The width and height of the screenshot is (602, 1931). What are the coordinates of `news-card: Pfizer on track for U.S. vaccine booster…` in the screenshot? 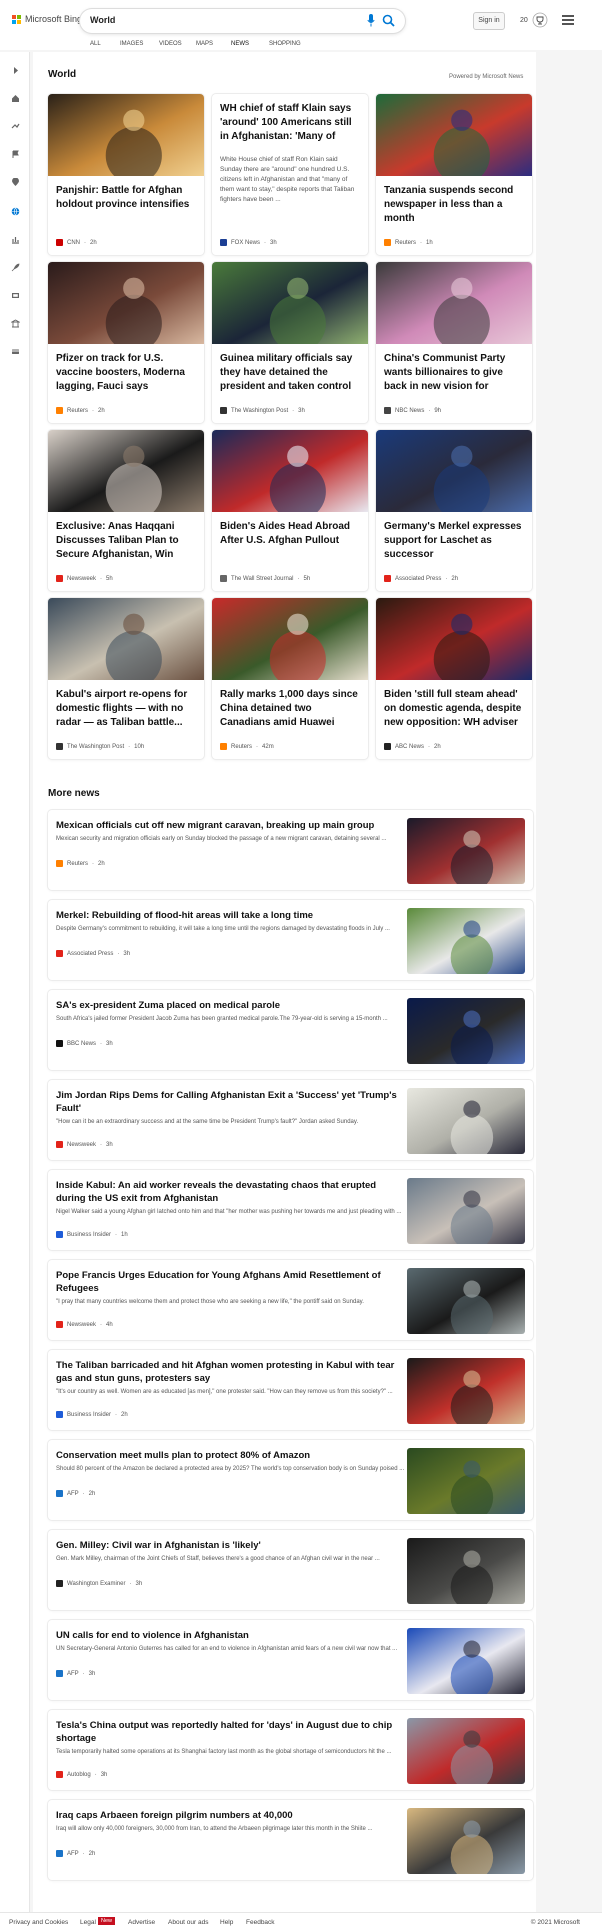 It's located at (126, 342).